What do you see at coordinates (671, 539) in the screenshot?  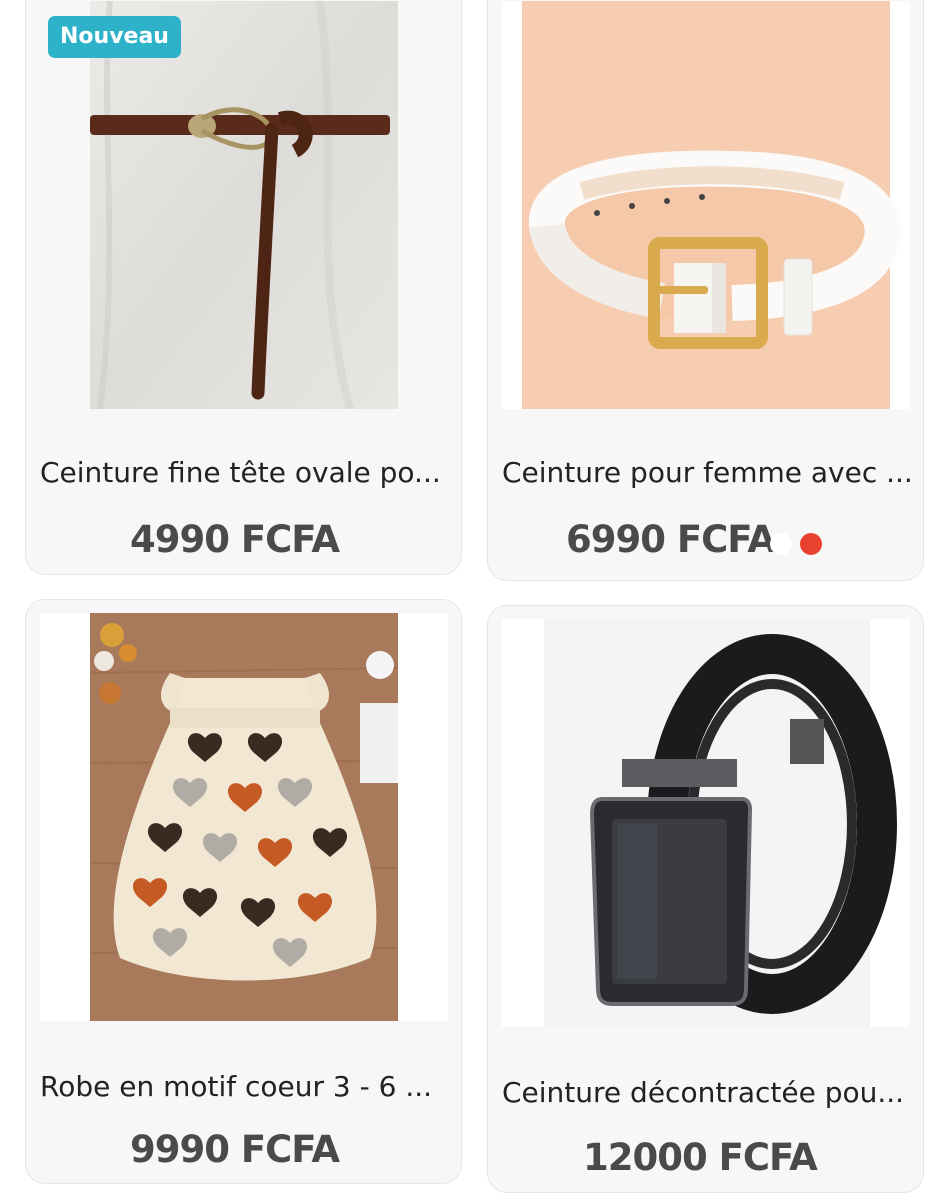 I see `product-price: 6990 FCFA` at bounding box center [671, 539].